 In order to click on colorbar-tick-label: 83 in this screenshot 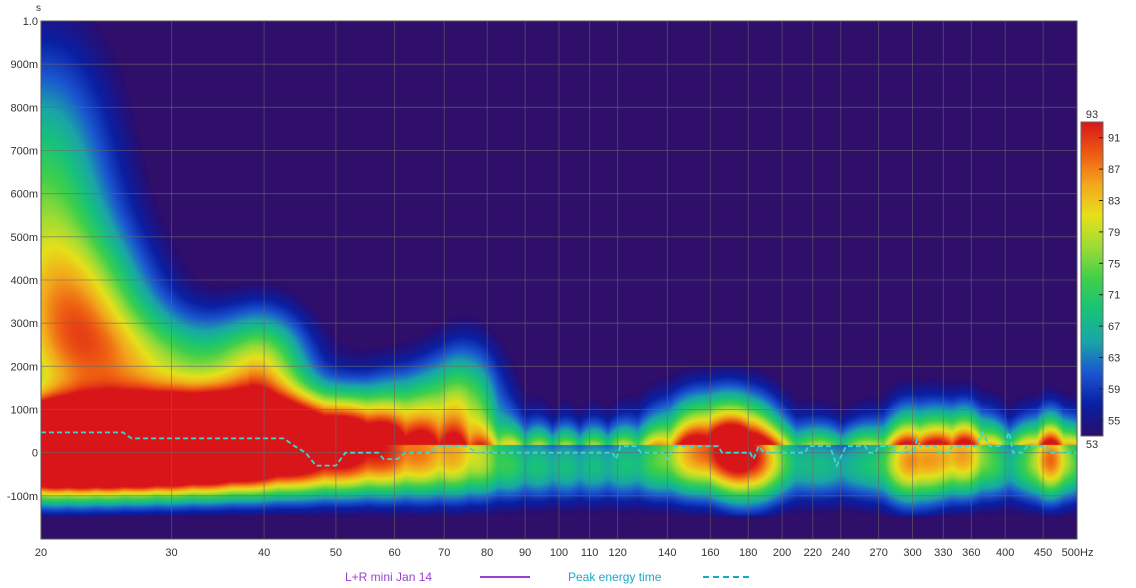, I will do `click(1114, 202)`.